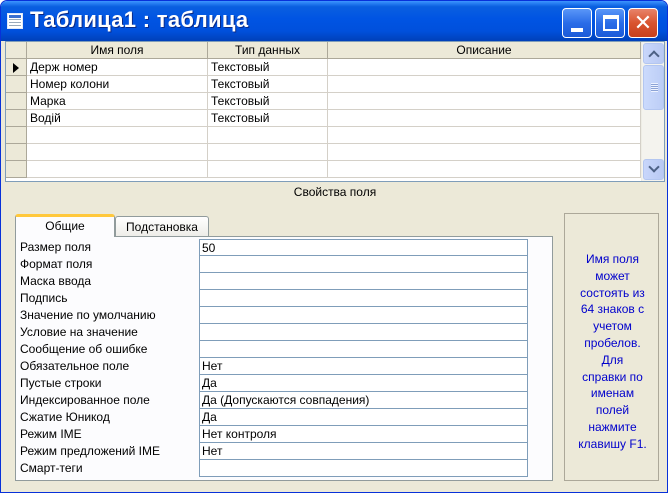 The image size is (668, 493). Describe the element at coordinates (654, 167) in the screenshot. I see `chevron-down-icon` at that location.